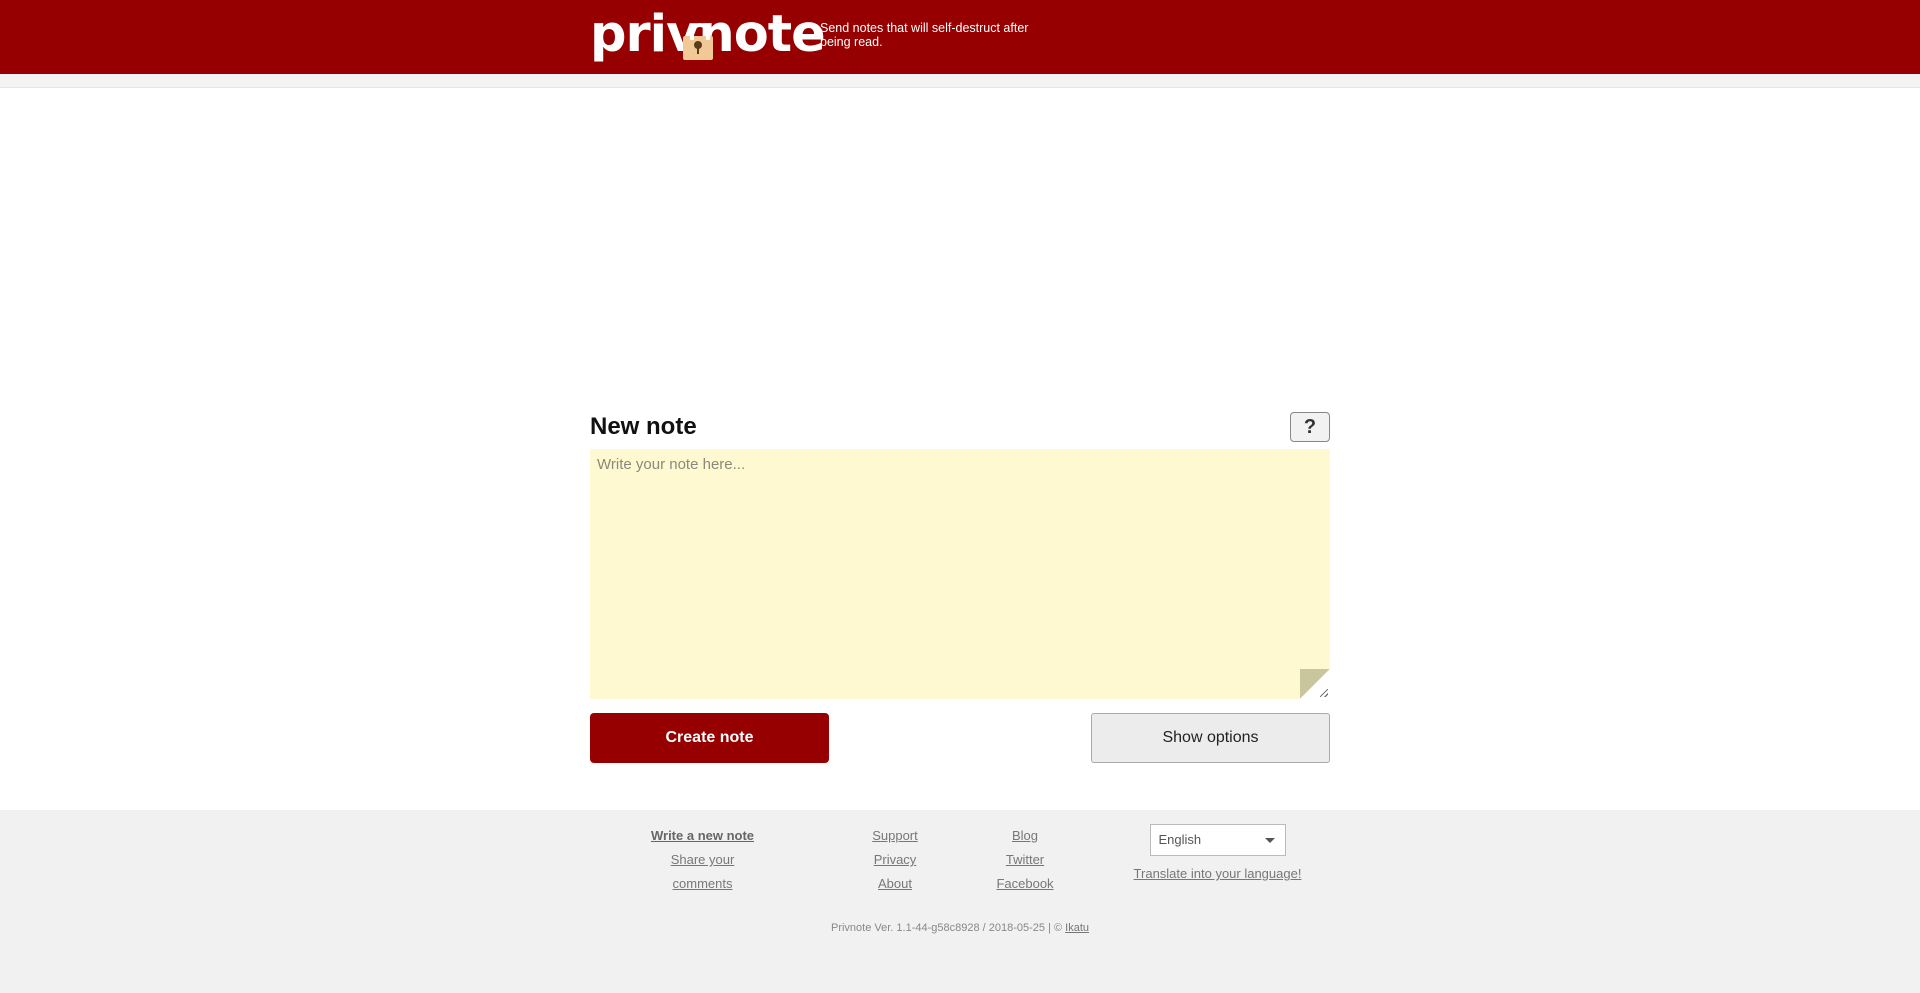 This screenshot has width=1920, height=993. I want to click on new-note-form: New note ? Create note Show options, so click(960, 586).